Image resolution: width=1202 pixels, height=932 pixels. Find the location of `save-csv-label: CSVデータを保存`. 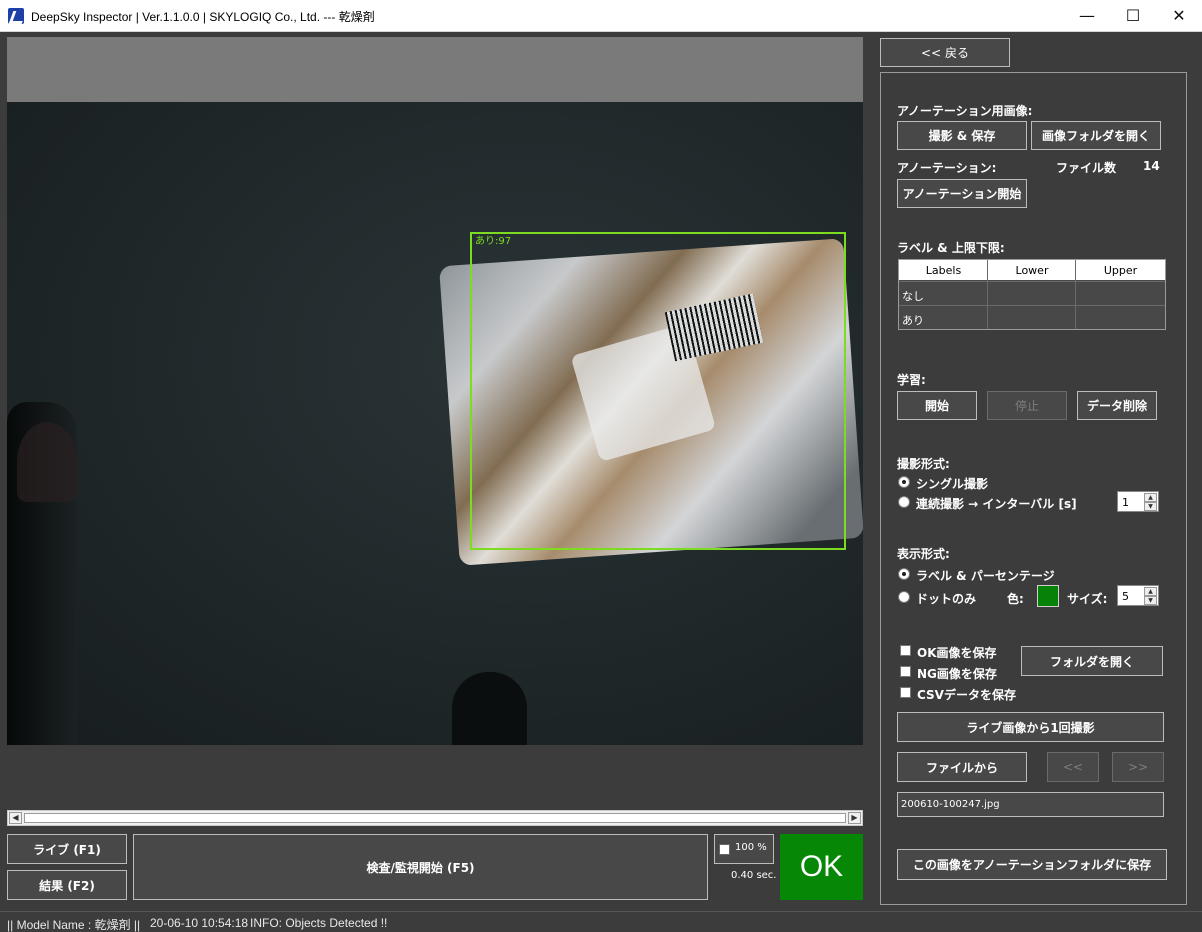

save-csv-label: CSVデータを保存 is located at coordinates (966, 695).